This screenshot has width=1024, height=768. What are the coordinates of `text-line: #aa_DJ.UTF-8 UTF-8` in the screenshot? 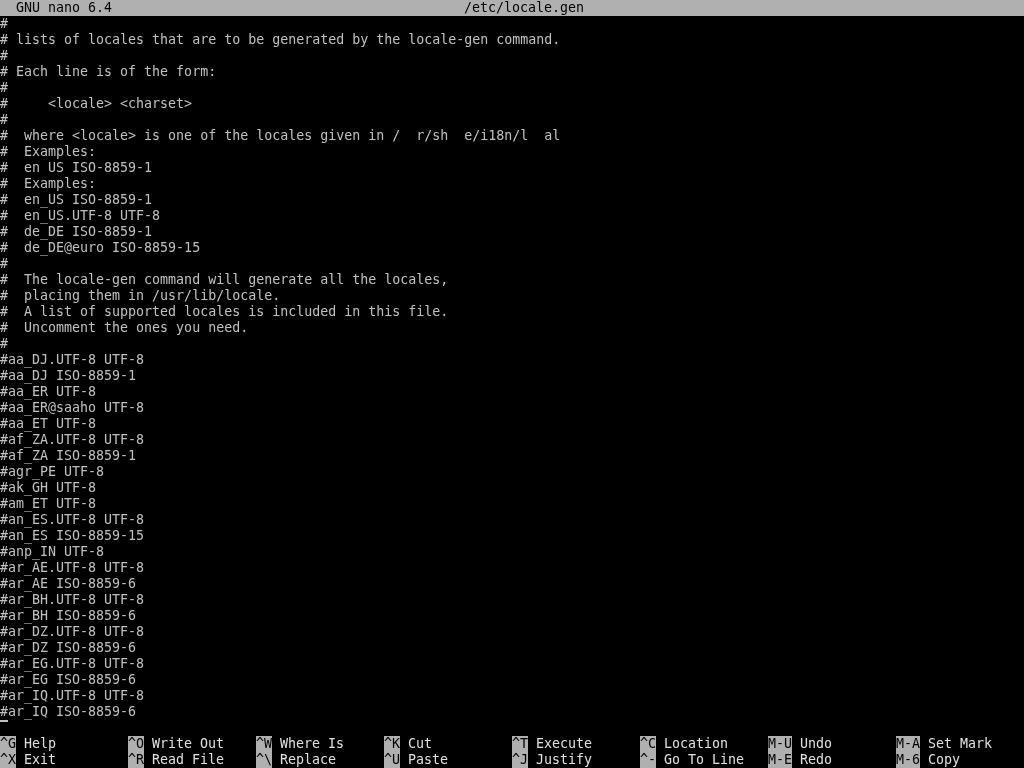 It's located at (72, 359).